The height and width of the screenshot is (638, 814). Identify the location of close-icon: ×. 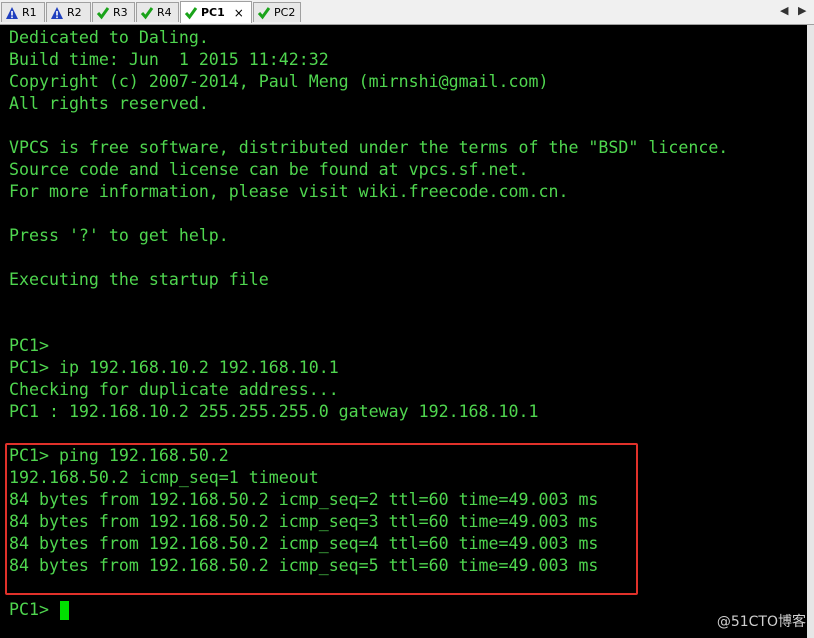
(239, 13).